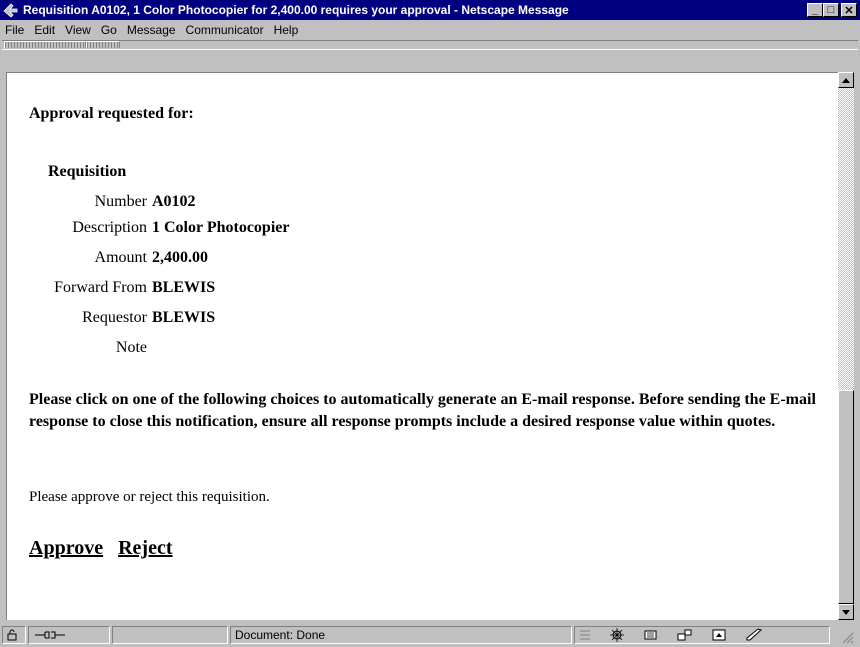  Describe the element at coordinates (111, 113) in the screenshot. I see `approval-heading: Approval requested for:` at that location.